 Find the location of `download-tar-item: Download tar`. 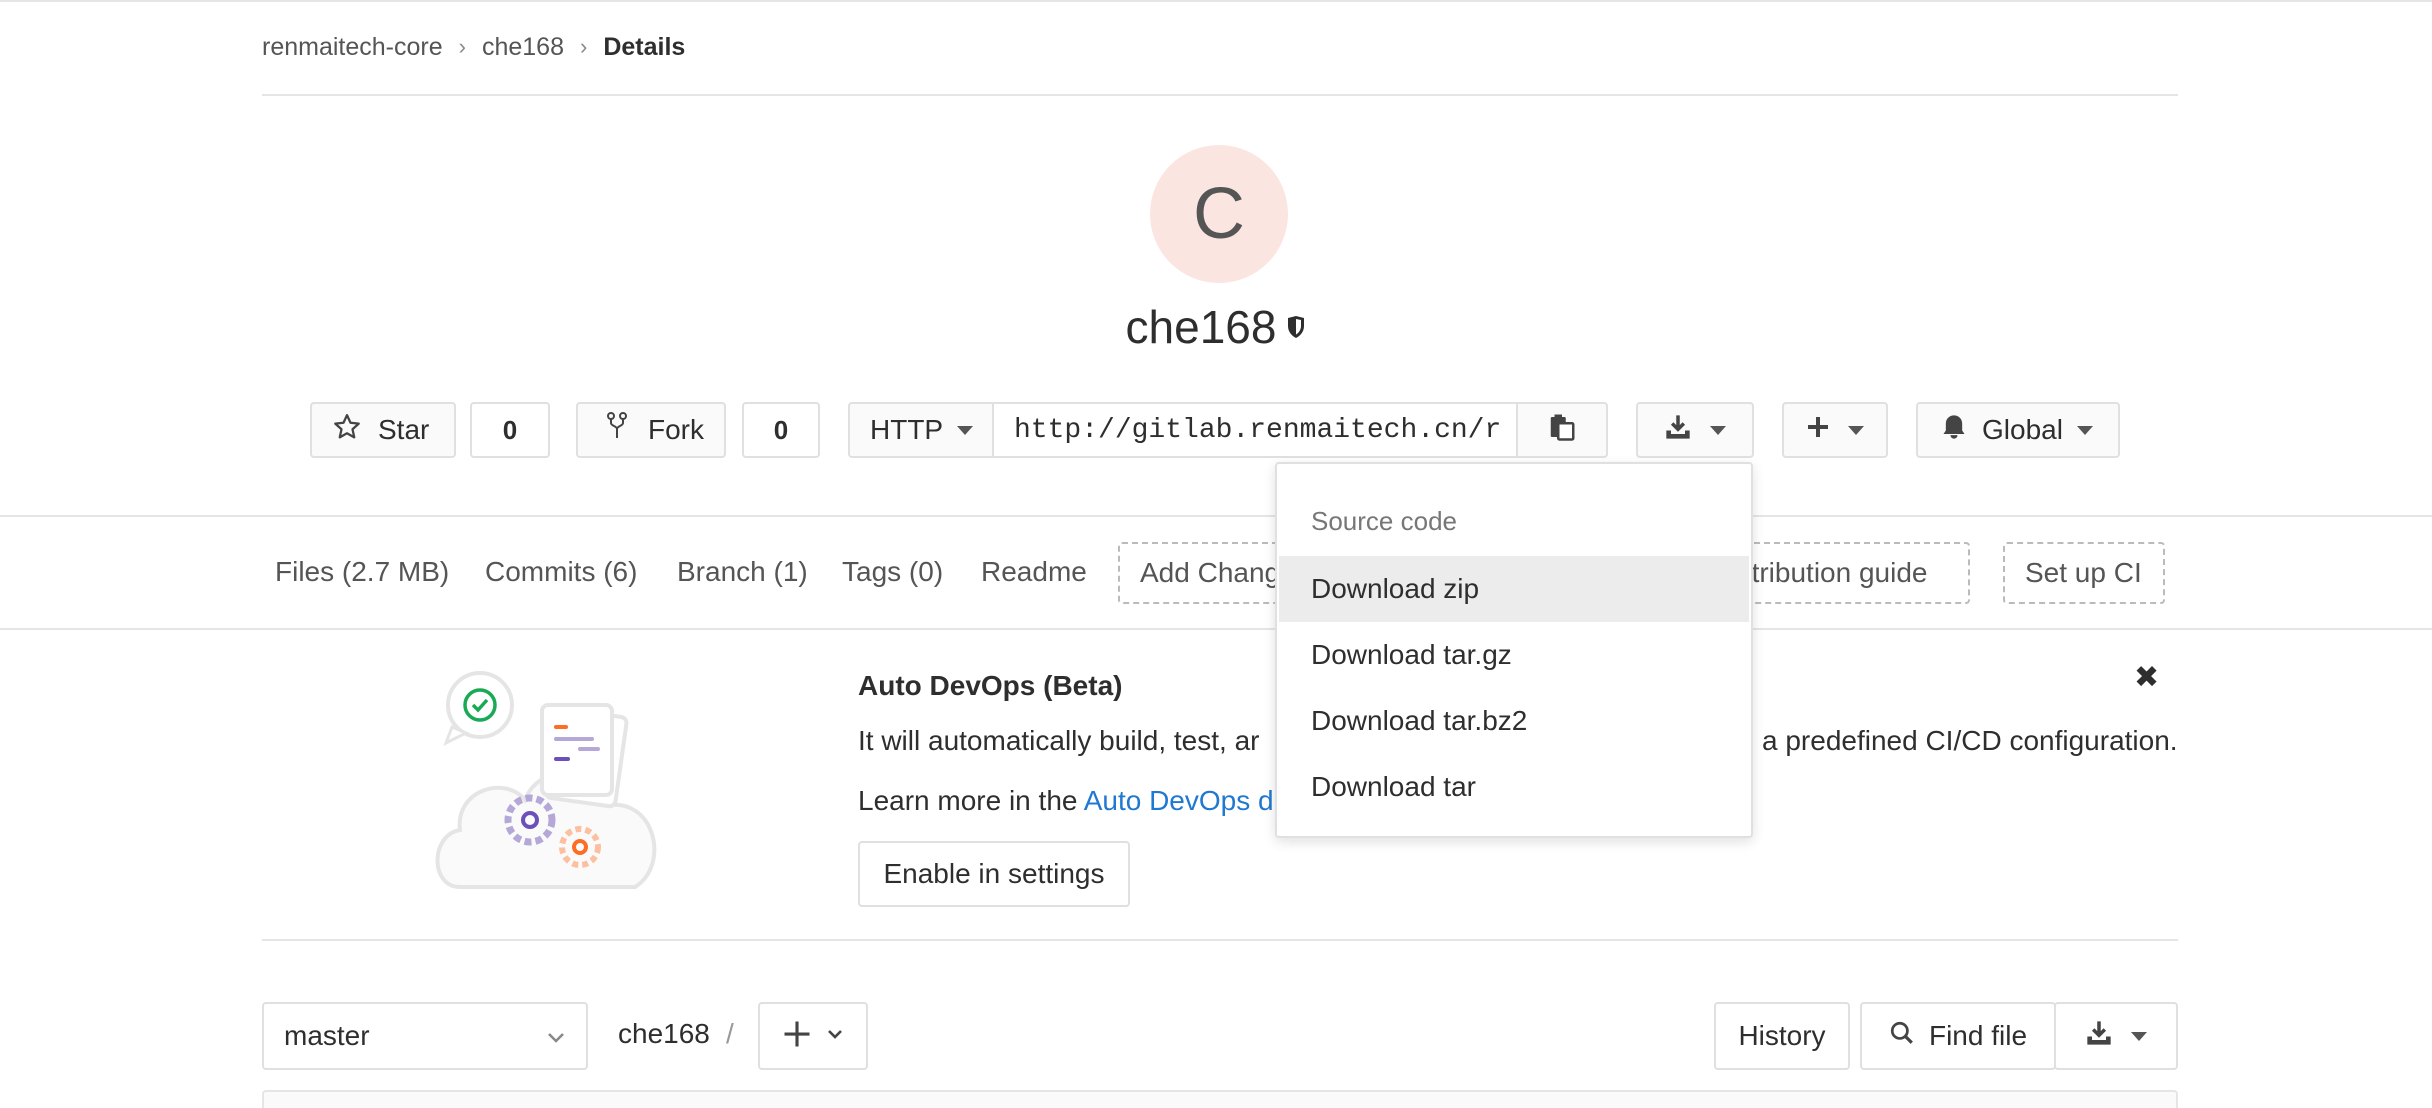

download-tar-item: Download tar is located at coordinates (1514, 787).